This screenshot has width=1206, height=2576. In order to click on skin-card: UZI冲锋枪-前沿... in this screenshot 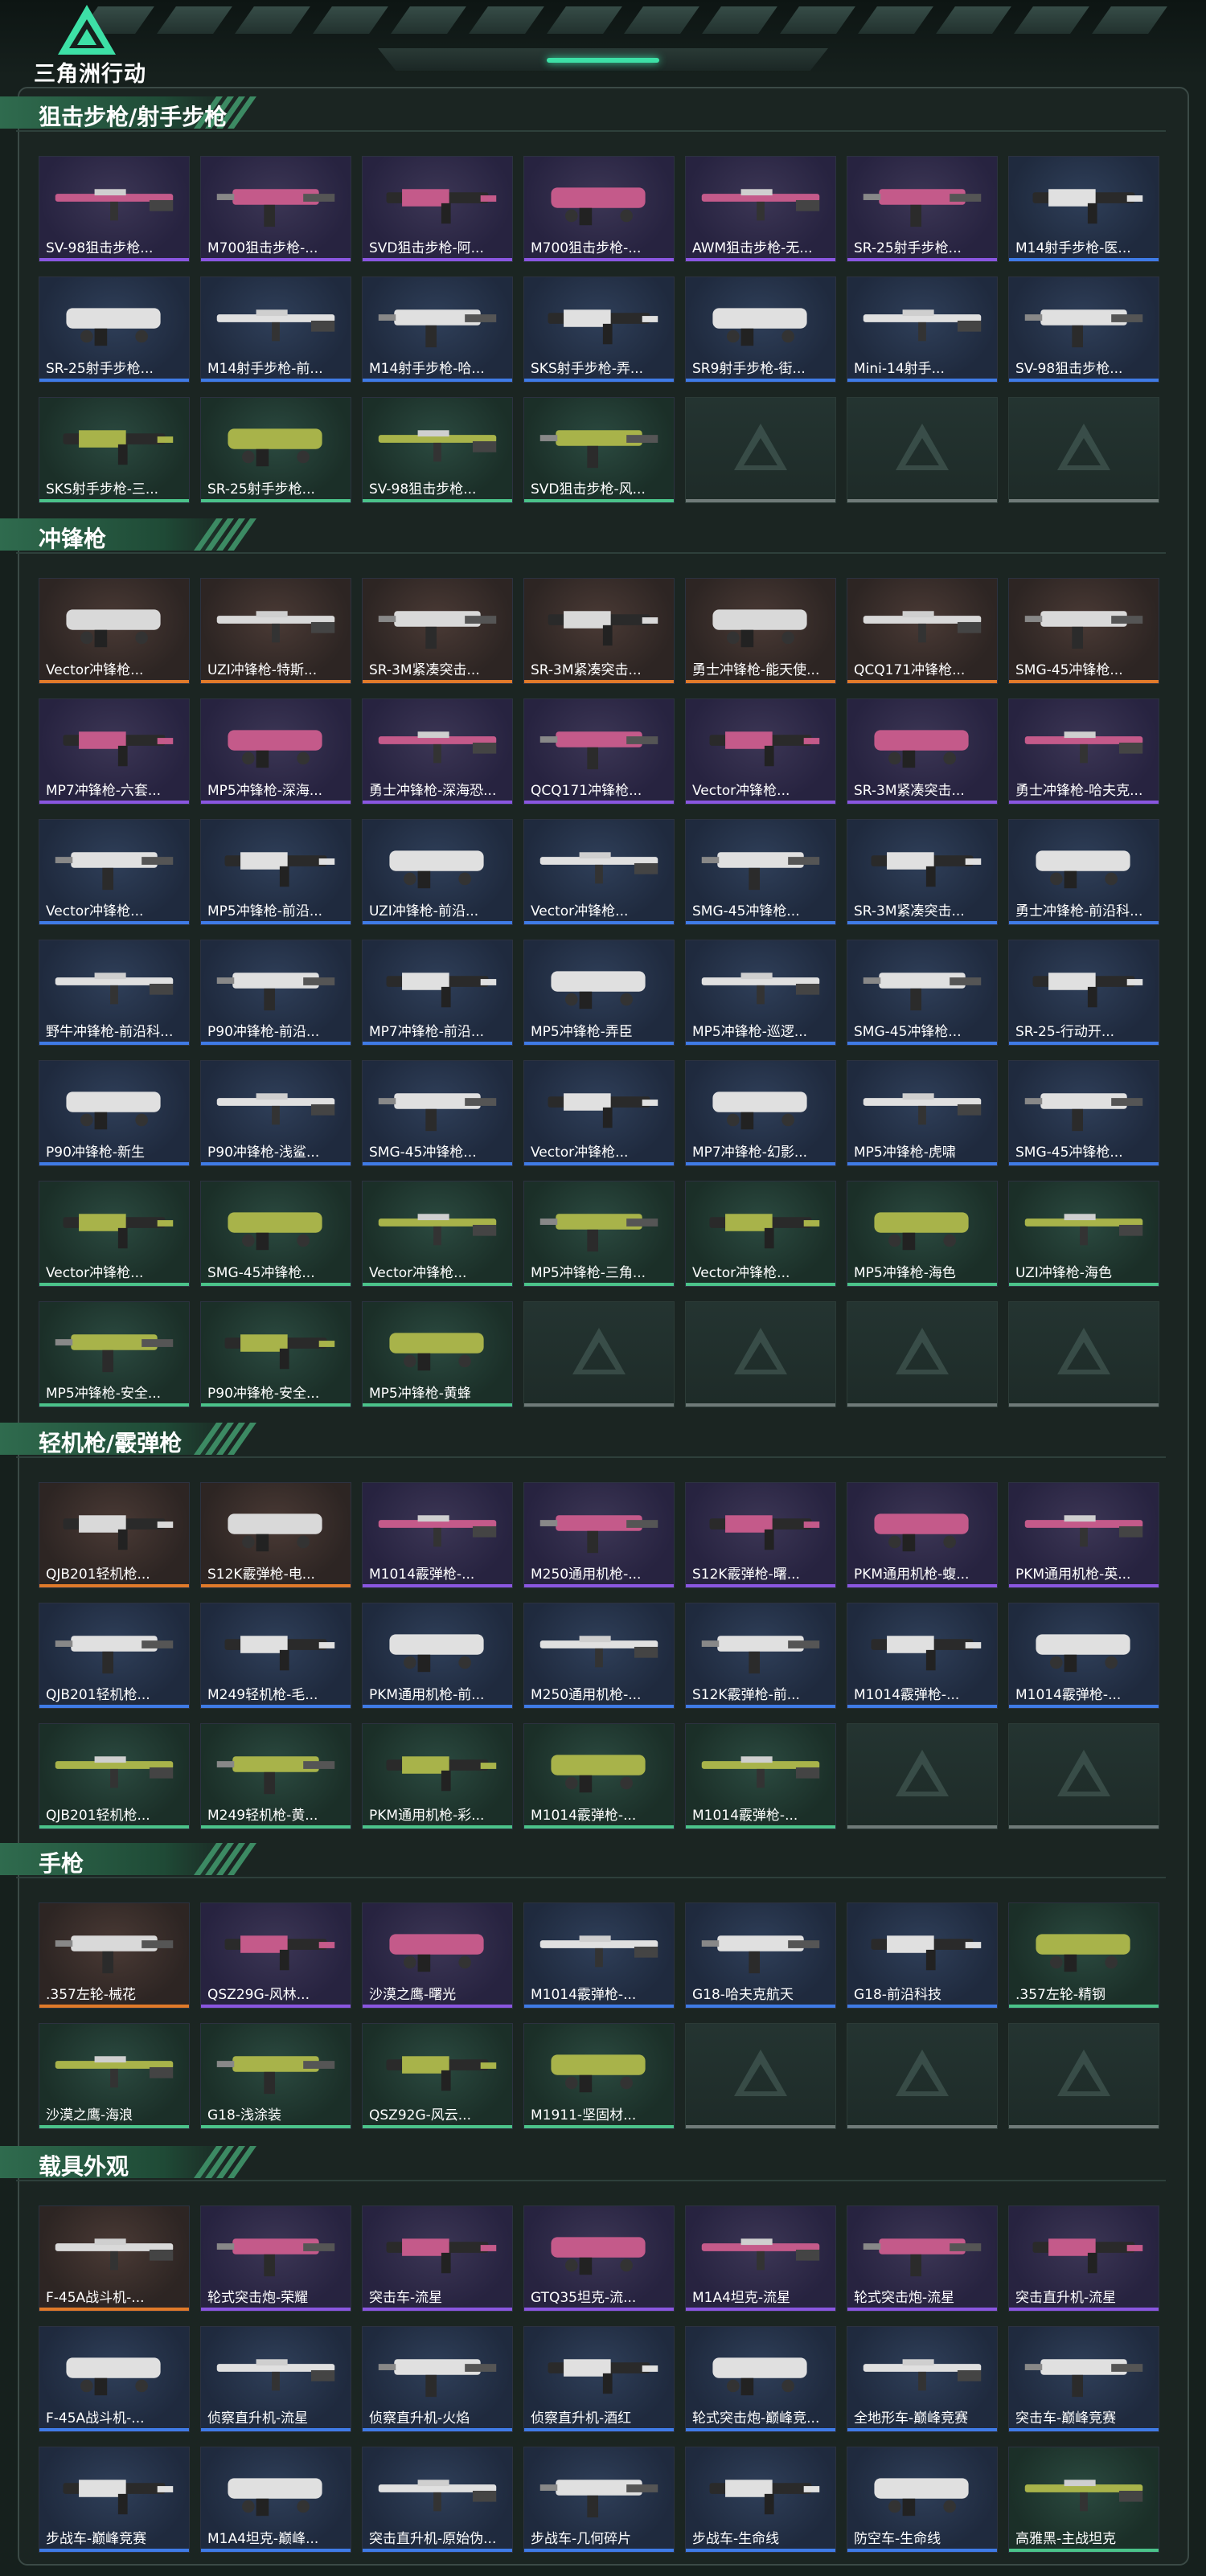, I will do `click(437, 872)`.